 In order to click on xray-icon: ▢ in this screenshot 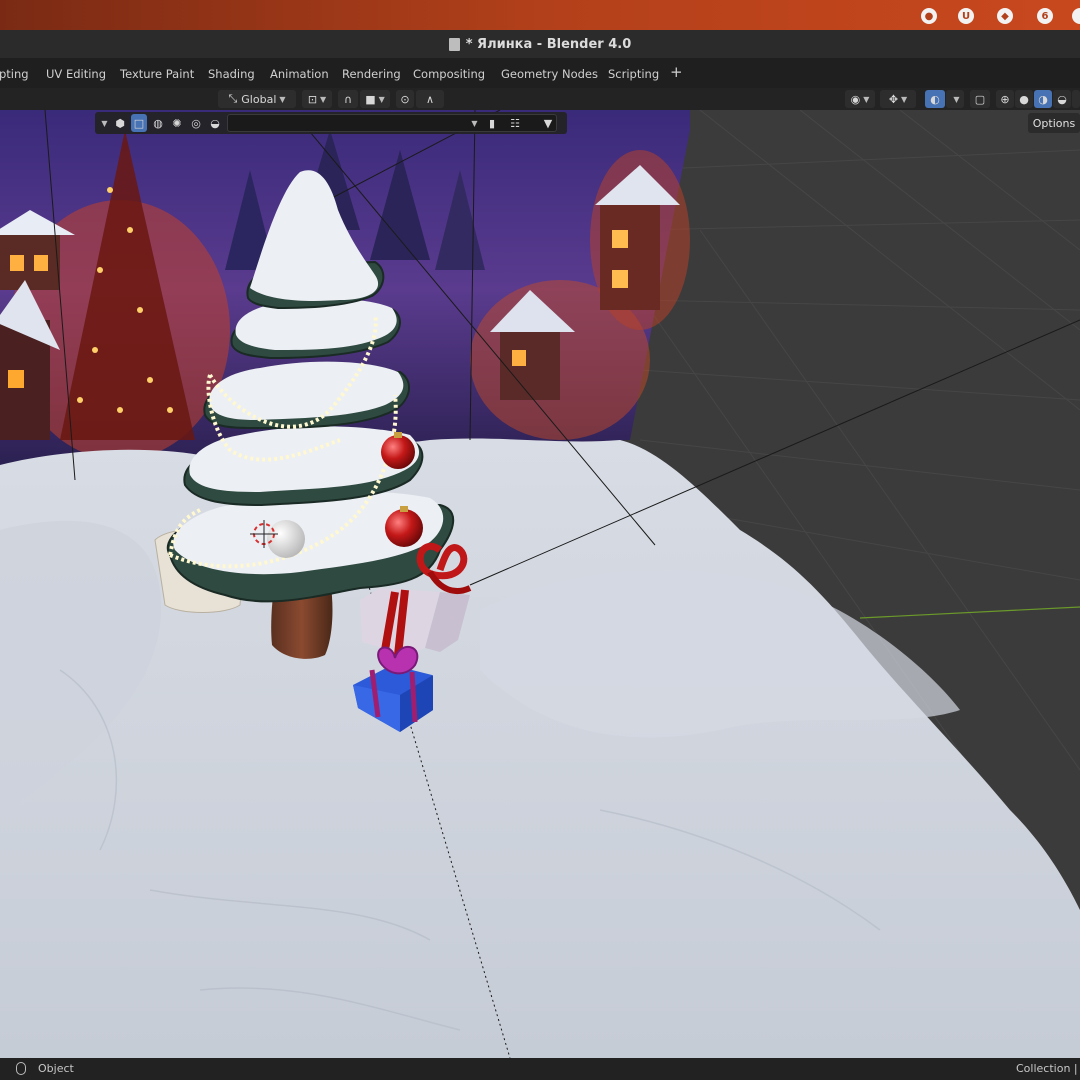, I will do `click(980, 99)`.